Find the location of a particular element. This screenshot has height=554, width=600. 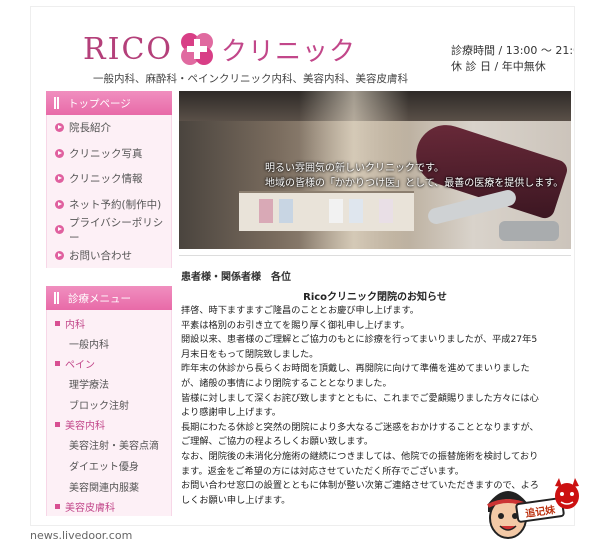

hours-line: 診療時間 / 13:00 ～ 21:00 is located at coordinates (513, 50).